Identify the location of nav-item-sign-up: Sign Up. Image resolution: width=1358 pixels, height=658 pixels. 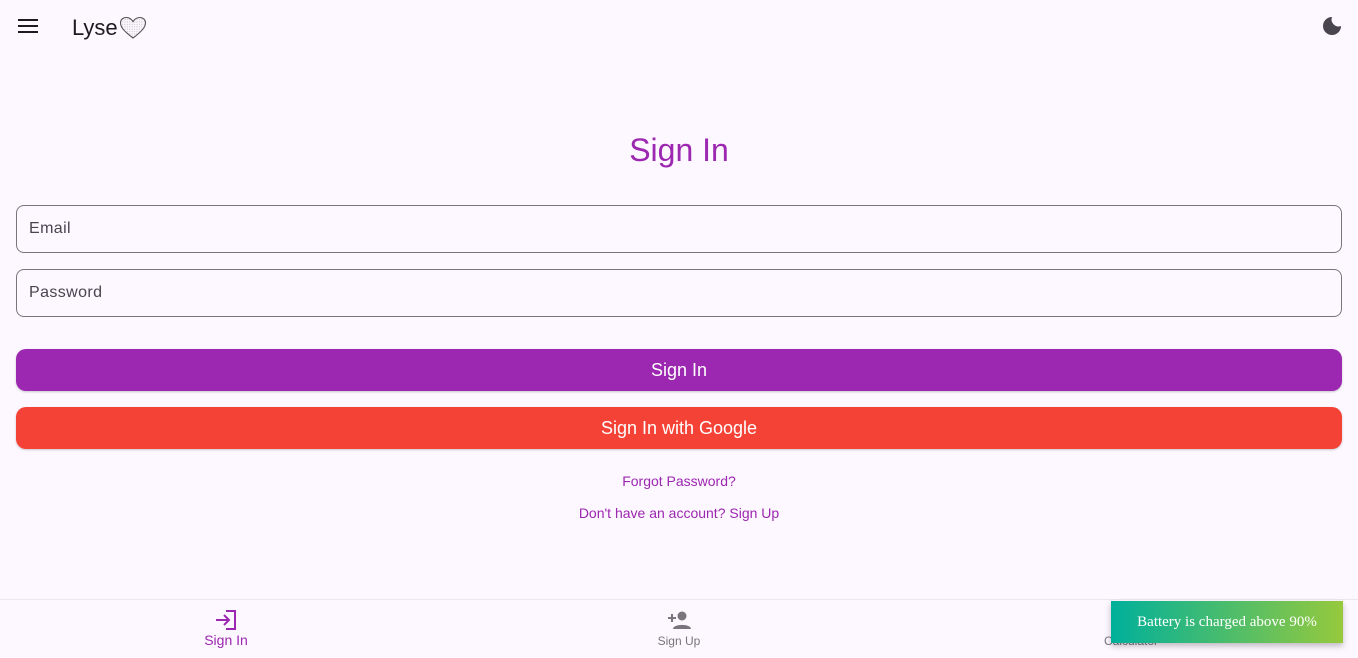
(679, 629).